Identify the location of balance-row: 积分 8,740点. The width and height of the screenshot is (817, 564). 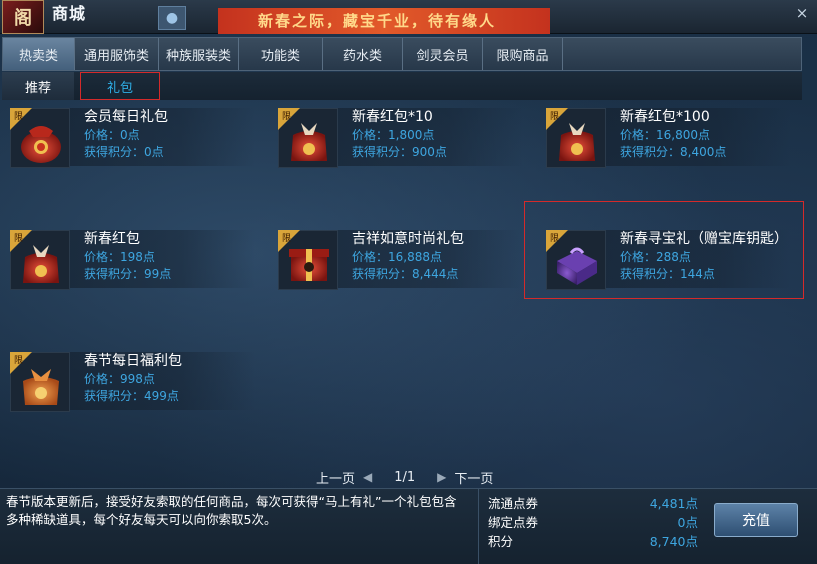
(593, 540).